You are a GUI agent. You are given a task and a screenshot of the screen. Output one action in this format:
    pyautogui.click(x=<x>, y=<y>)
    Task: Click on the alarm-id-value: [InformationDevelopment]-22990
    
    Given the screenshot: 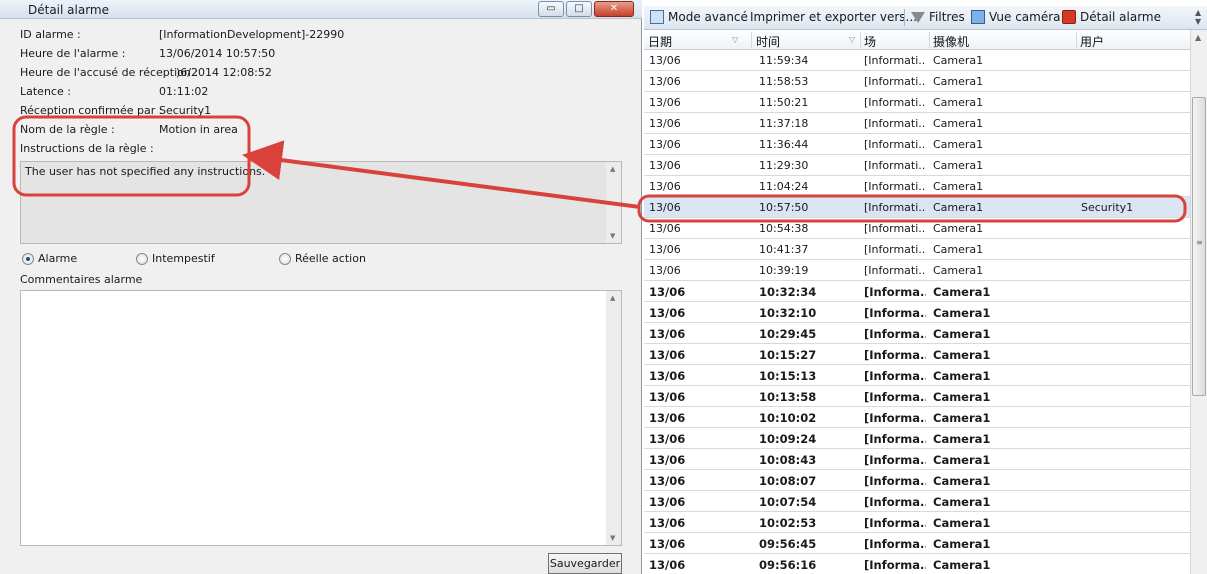 What is the action you would take?
    pyautogui.click(x=252, y=34)
    